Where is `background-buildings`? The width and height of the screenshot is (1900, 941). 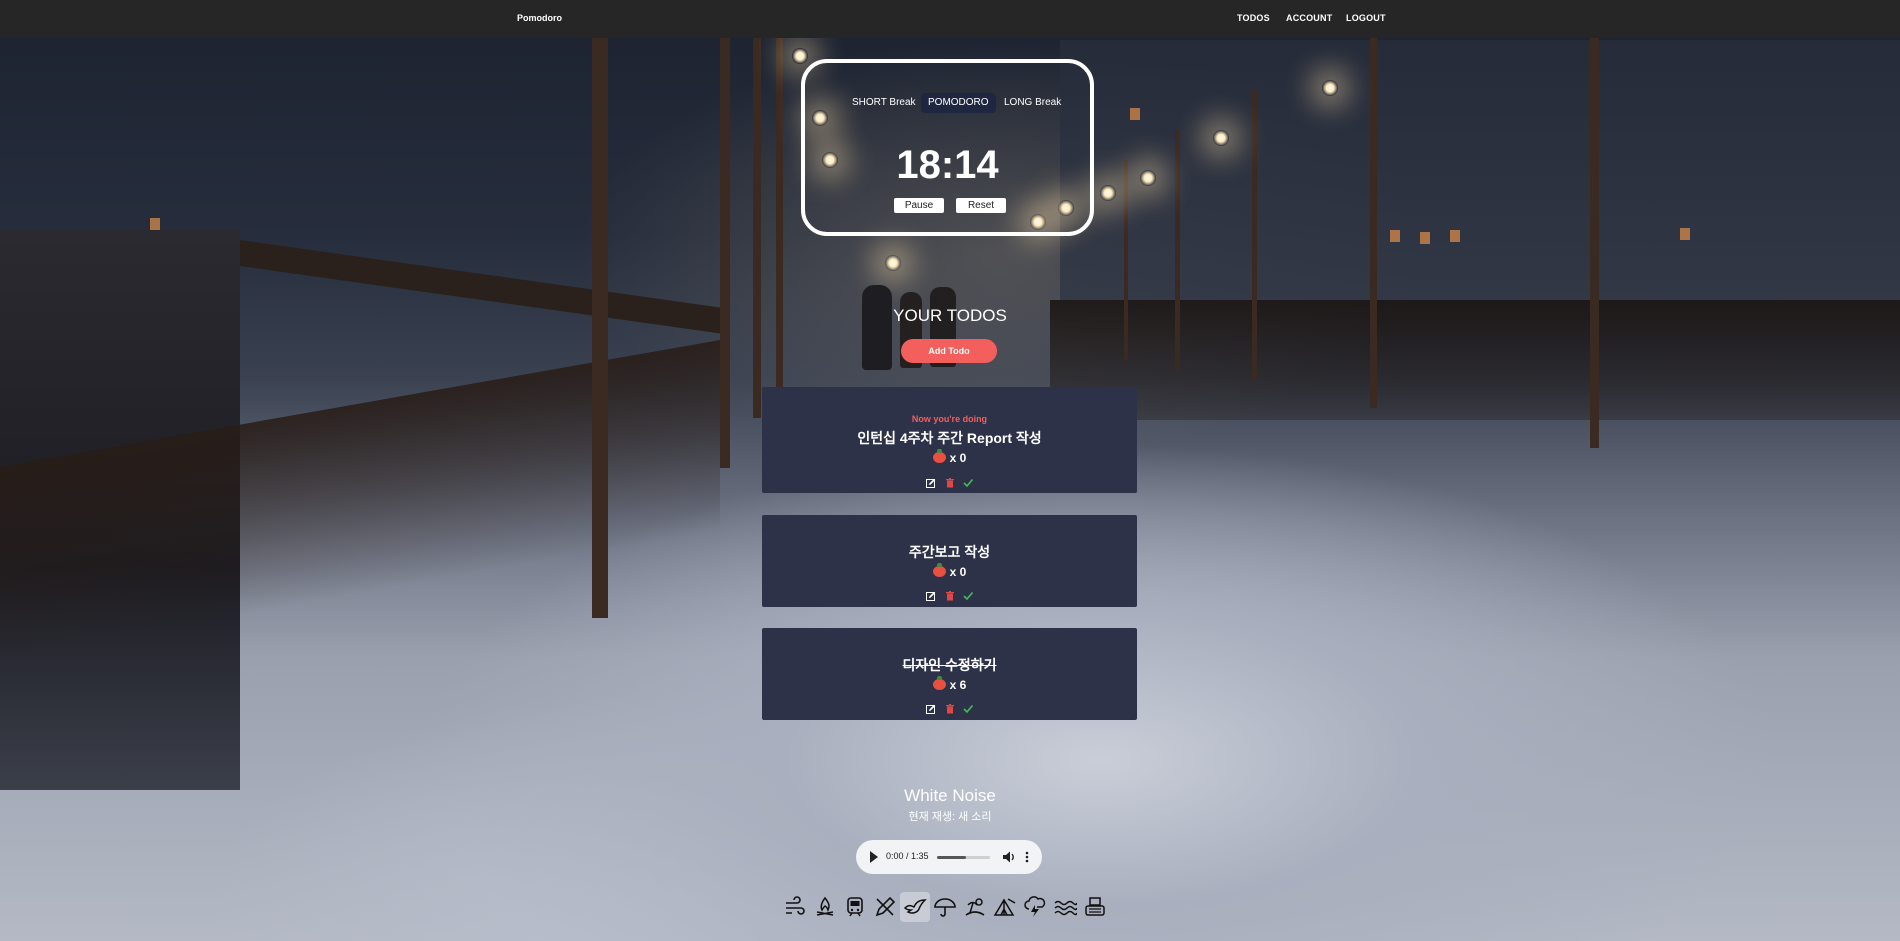 background-buildings is located at coordinates (1480, 170).